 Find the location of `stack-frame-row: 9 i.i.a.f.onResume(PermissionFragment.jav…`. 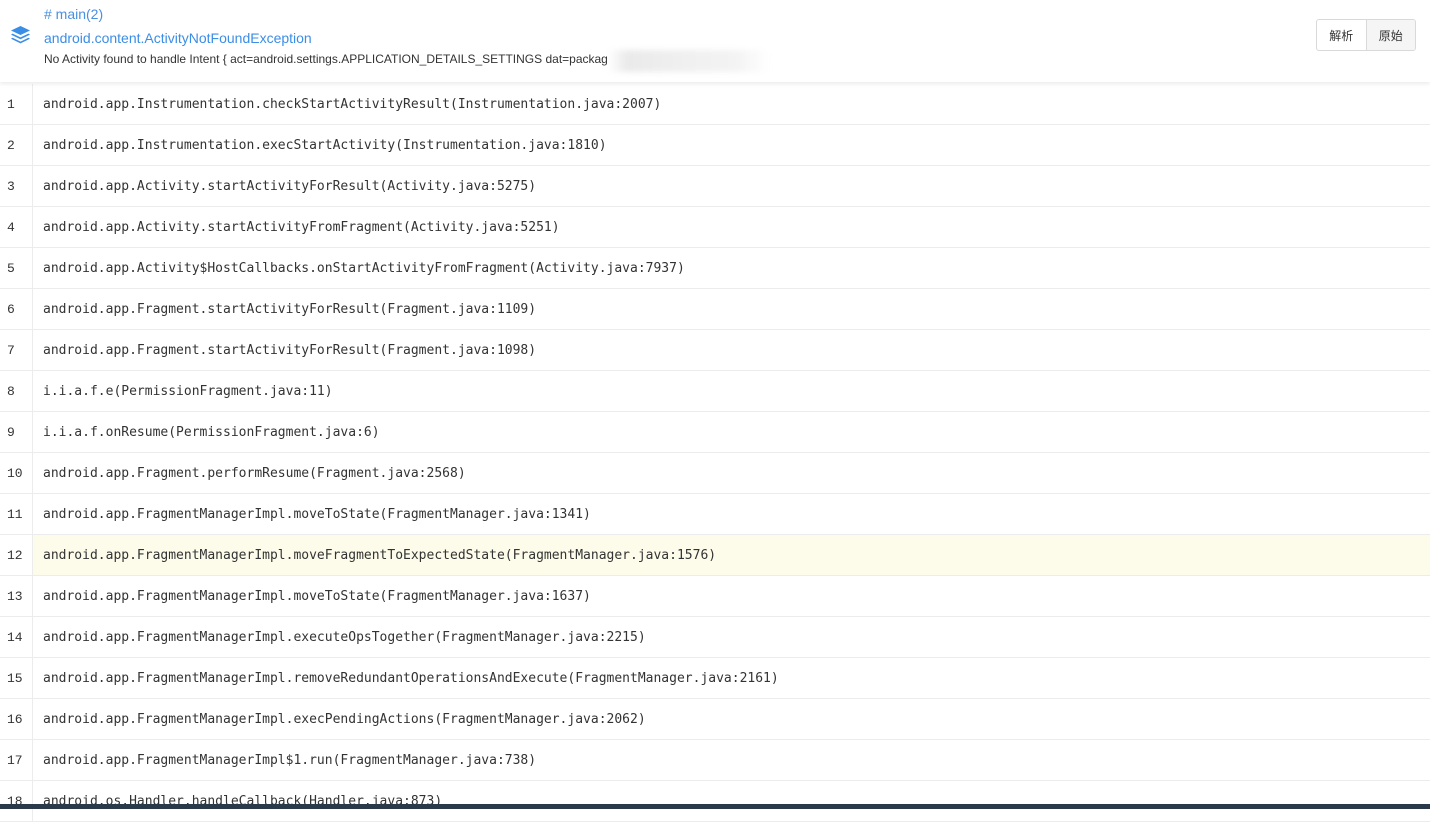

stack-frame-row: 9 i.i.a.f.onResume(PermissionFragment.jav… is located at coordinates (715, 432).